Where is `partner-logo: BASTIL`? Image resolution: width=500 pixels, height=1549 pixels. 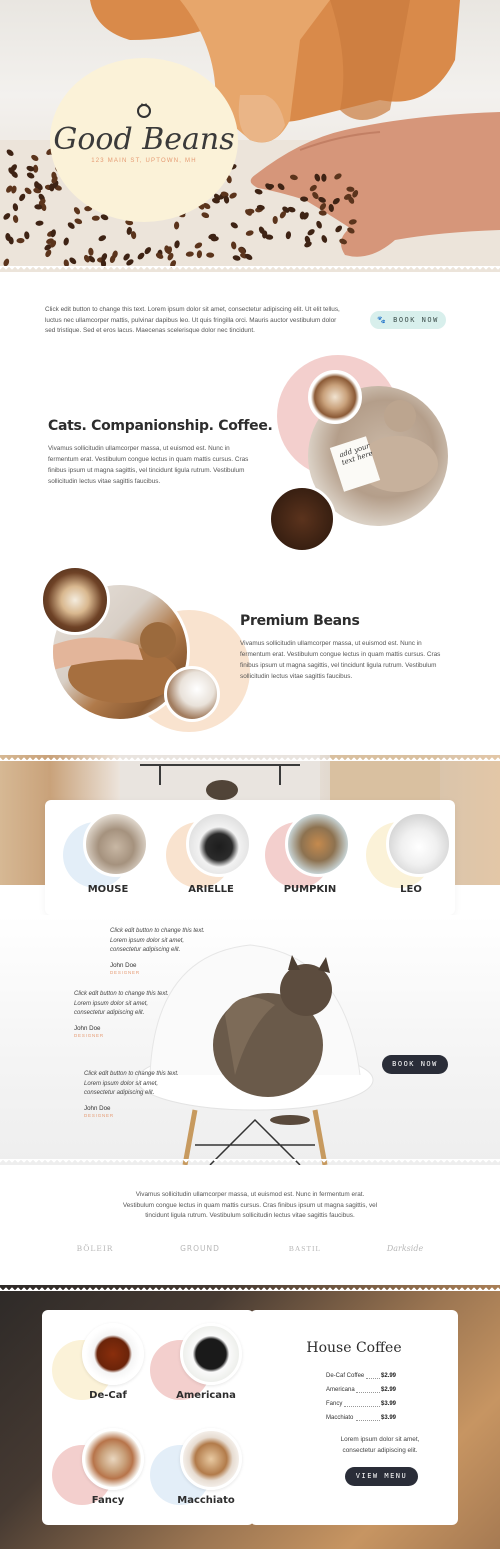 partner-logo: BASTIL is located at coordinates (305, 1248).